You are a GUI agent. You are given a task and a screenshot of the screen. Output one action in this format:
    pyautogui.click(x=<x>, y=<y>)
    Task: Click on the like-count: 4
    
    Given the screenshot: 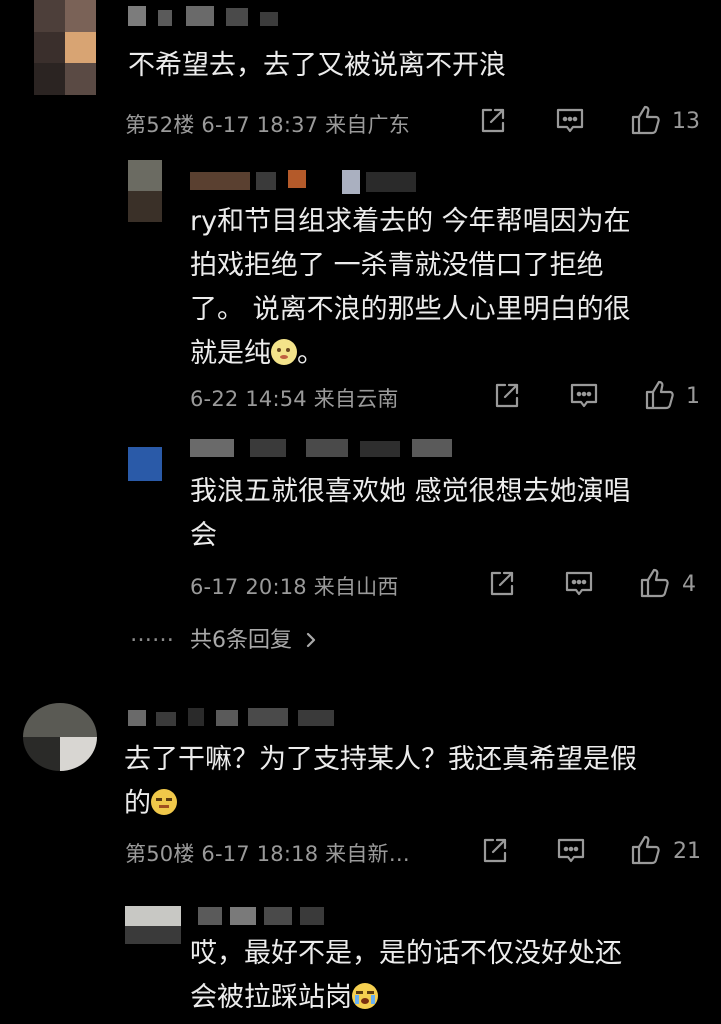 What is the action you would take?
    pyautogui.click(x=689, y=584)
    